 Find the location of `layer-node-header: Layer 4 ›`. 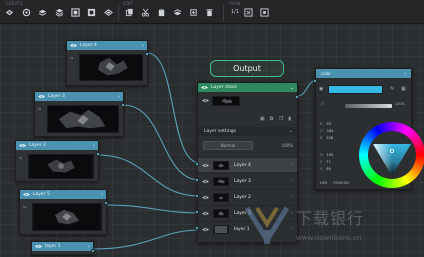

layer-node-header: Layer 4 › is located at coordinates (107, 45).